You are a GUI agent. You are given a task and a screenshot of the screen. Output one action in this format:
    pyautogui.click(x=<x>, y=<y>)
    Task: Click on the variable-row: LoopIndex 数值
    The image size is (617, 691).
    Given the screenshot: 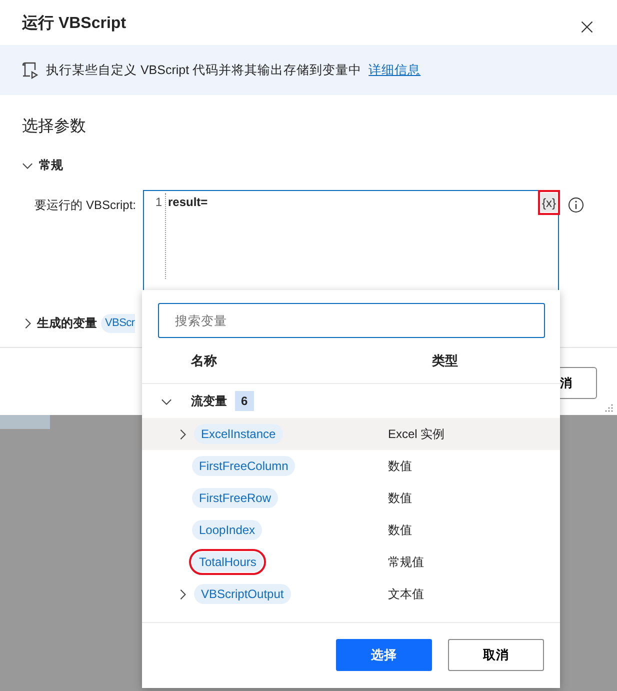 What is the action you would take?
    pyautogui.click(x=351, y=530)
    